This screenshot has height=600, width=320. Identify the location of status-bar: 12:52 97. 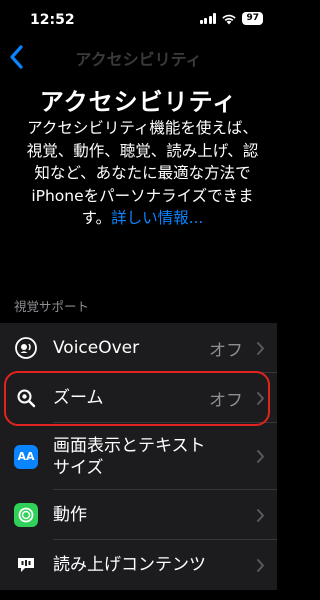
(138, 19).